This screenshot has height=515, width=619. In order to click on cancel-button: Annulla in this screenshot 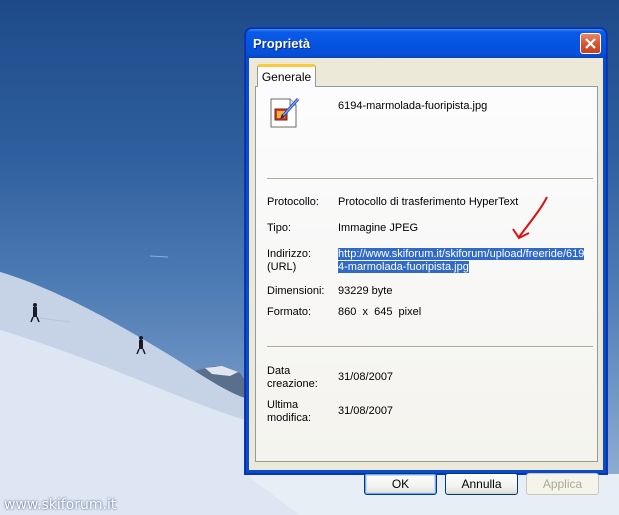, I will do `click(481, 484)`.